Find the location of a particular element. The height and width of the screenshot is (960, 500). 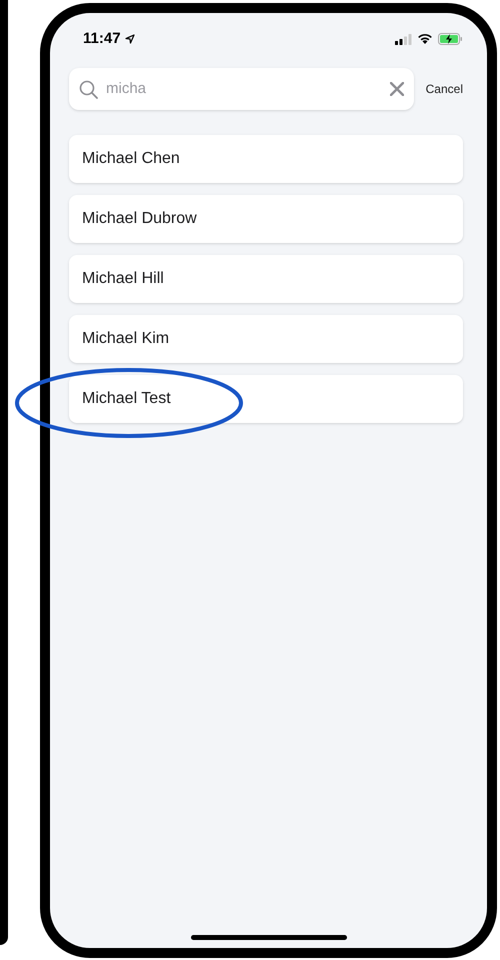

wifi-icon is located at coordinates (425, 39).